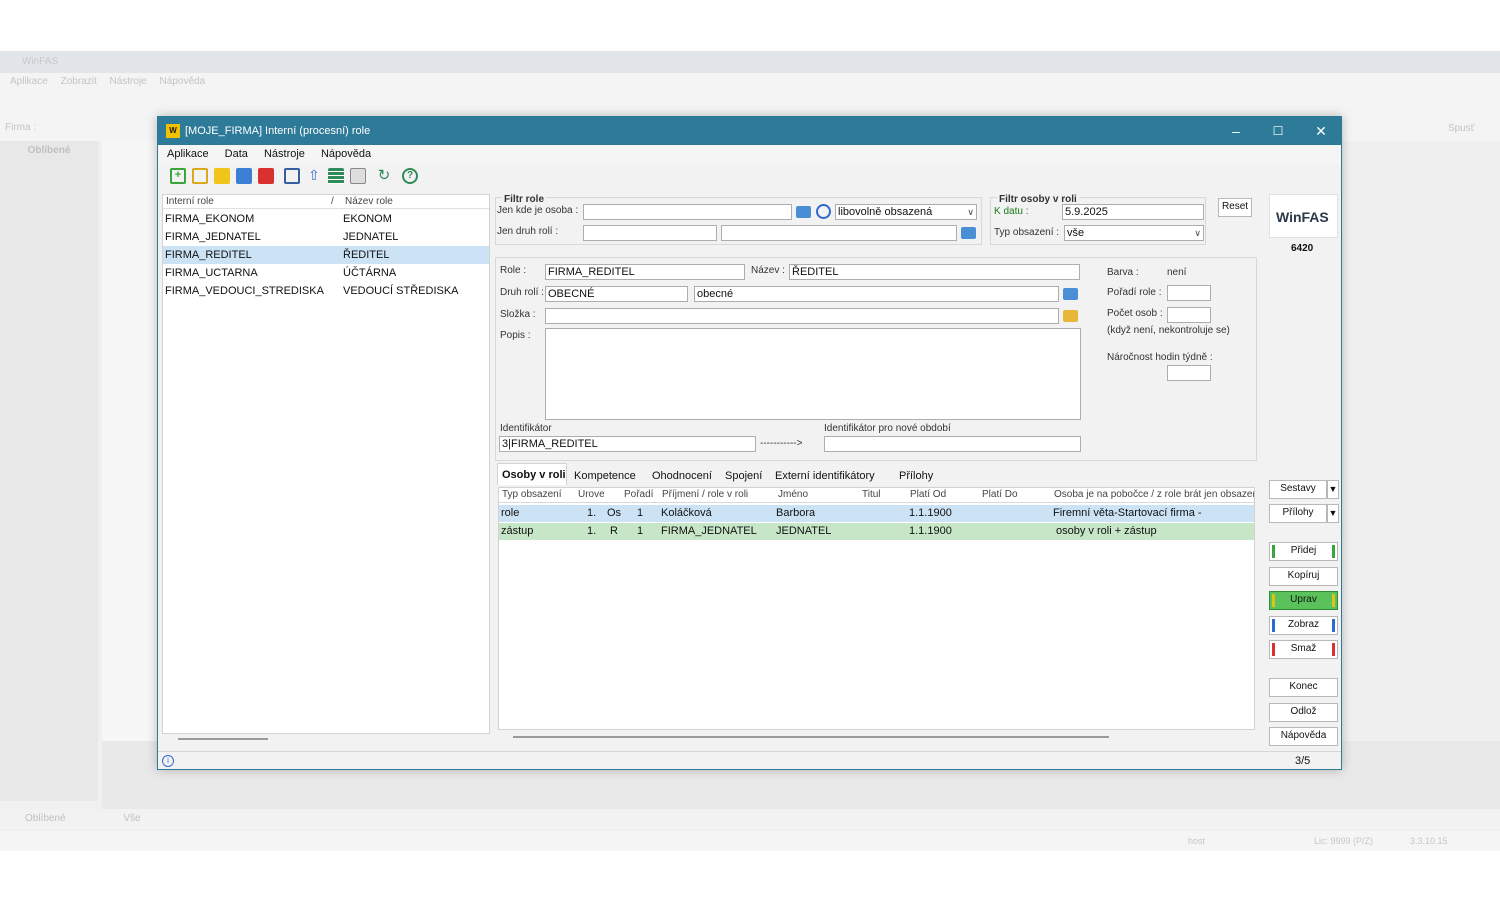  I want to click on edit-button-label: Uprav, so click(1303, 599).